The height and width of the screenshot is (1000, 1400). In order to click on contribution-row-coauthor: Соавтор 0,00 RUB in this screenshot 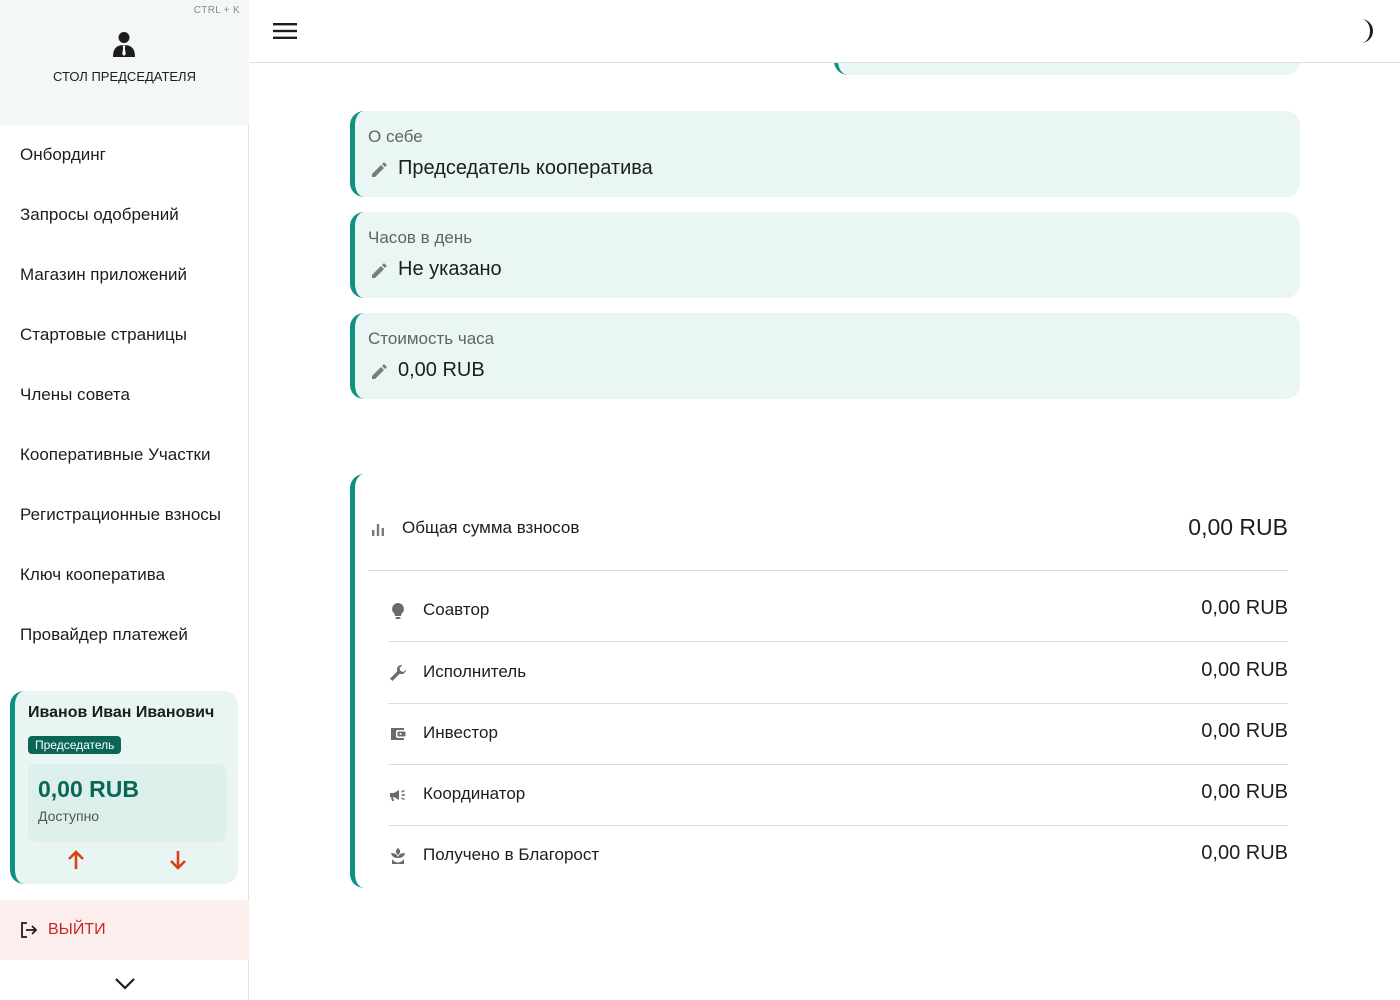, I will do `click(838, 611)`.